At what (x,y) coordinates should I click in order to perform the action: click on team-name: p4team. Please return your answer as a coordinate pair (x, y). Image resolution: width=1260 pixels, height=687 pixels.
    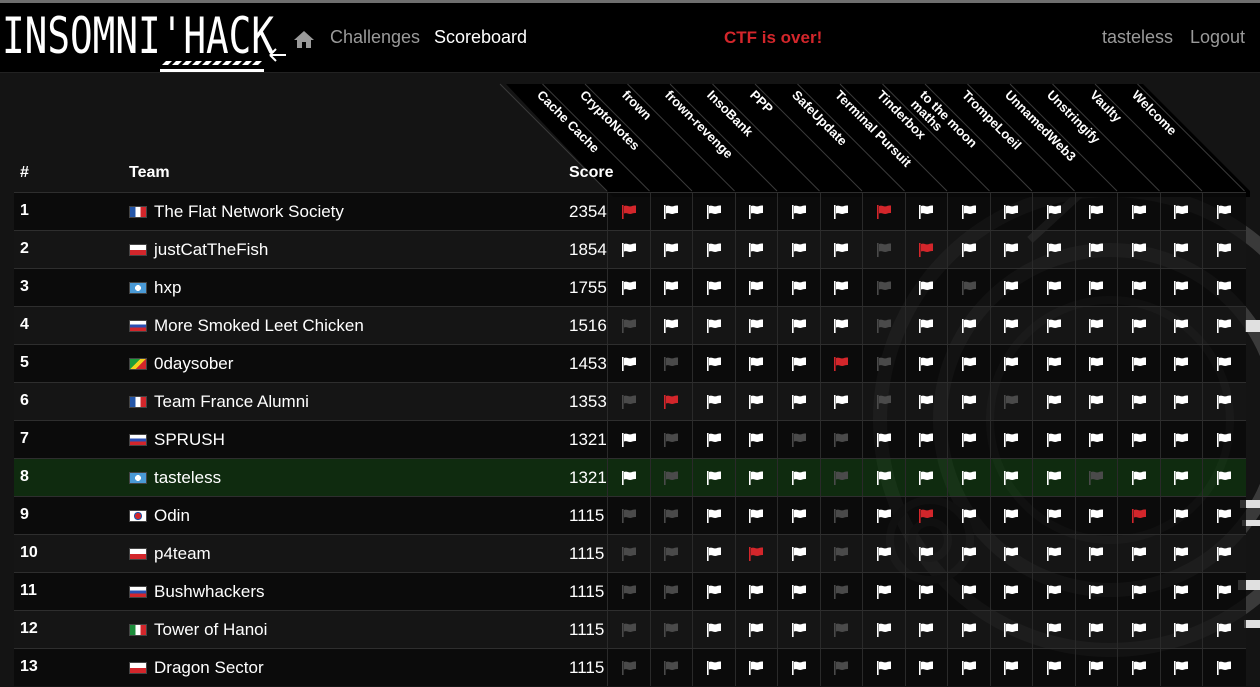
    Looking at the image, I should click on (182, 554).